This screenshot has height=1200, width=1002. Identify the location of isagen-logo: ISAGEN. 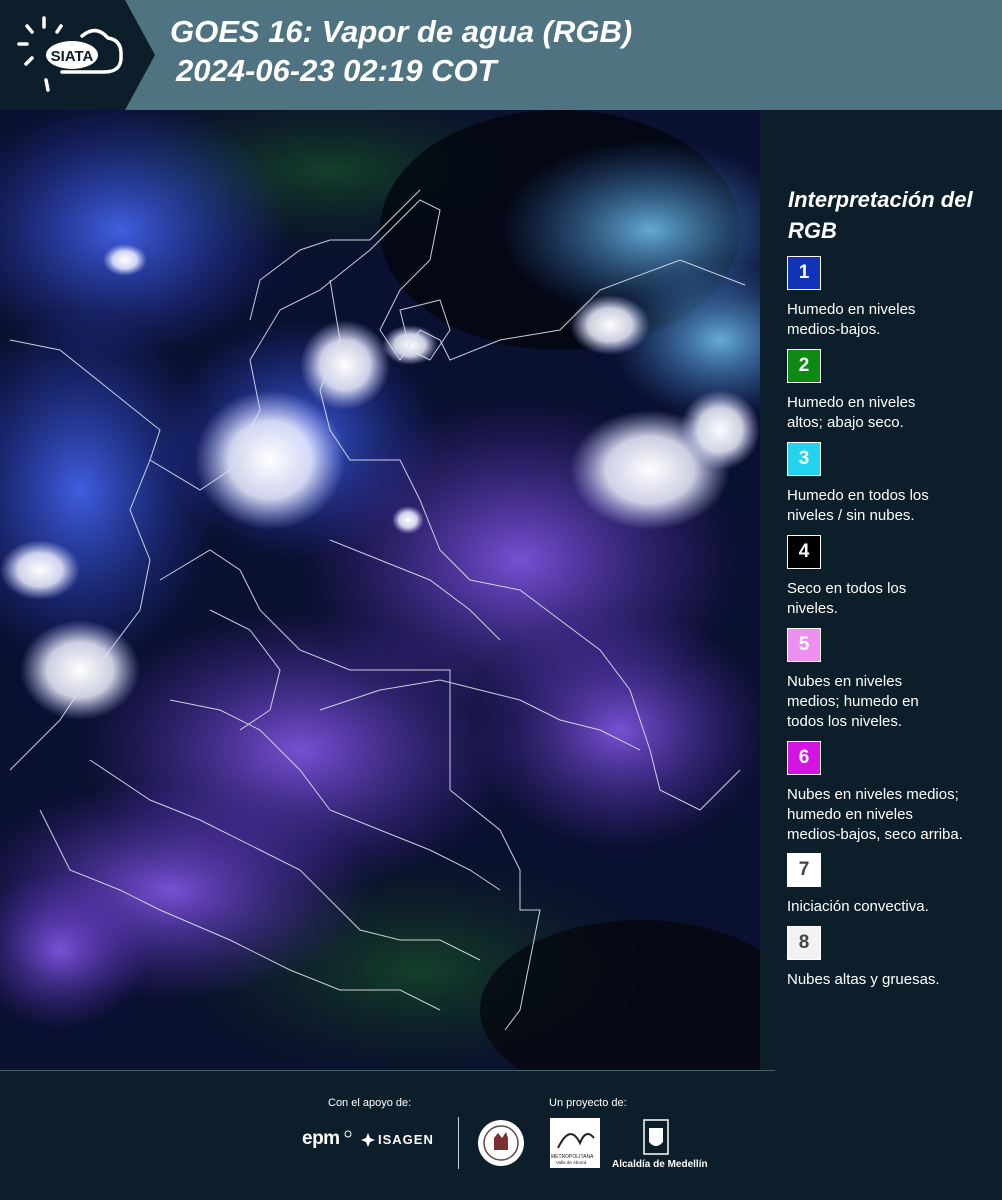
(406, 1139).